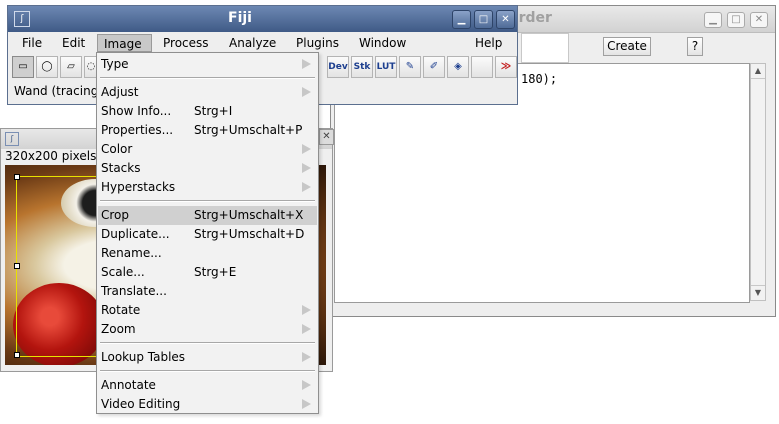 This screenshot has width=779, height=424. I want to click on rectangle-tool-icon: ▭, so click(23, 67).